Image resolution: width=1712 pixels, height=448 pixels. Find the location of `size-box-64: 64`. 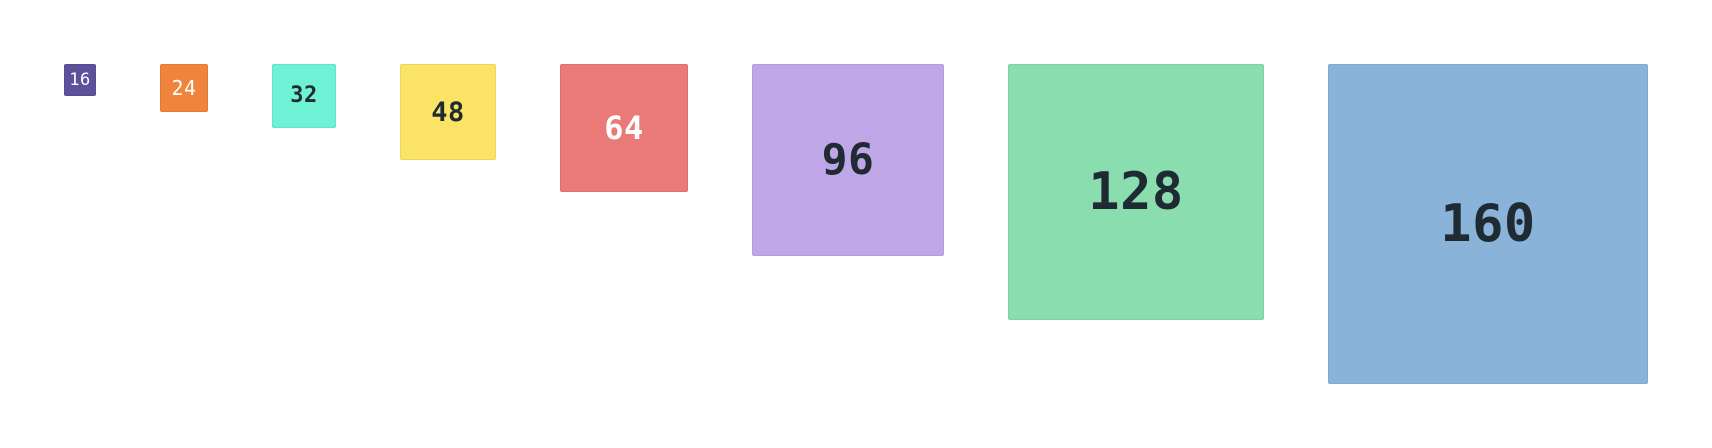

size-box-64: 64 is located at coordinates (624, 128).